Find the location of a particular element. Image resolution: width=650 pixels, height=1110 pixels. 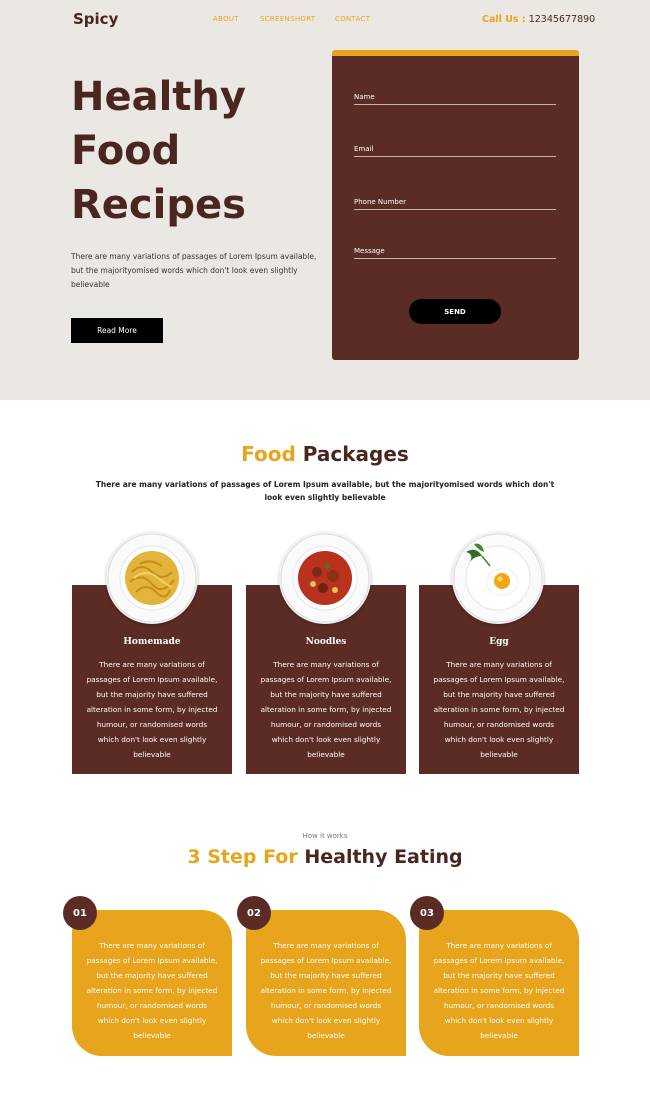

name-field is located at coordinates (455, 97).